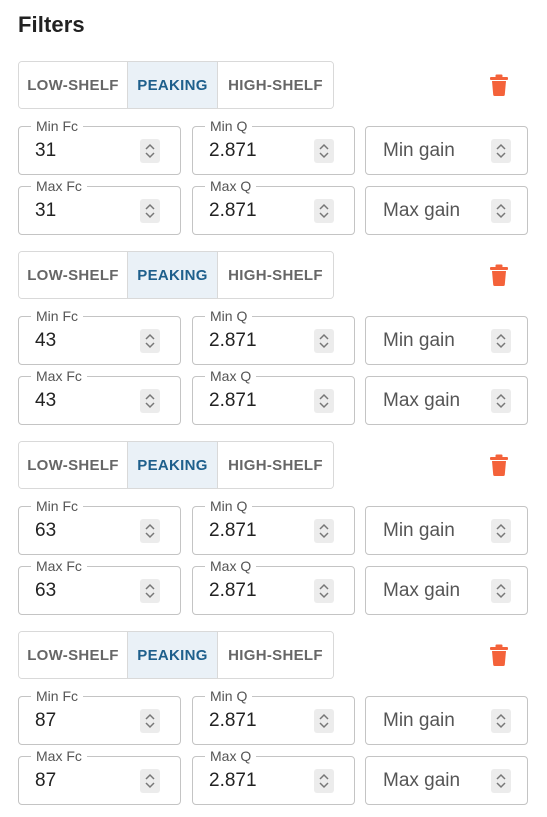 The image size is (547, 817). I want to click on max-fc-field: Max Fc 31, so click(99, 206).